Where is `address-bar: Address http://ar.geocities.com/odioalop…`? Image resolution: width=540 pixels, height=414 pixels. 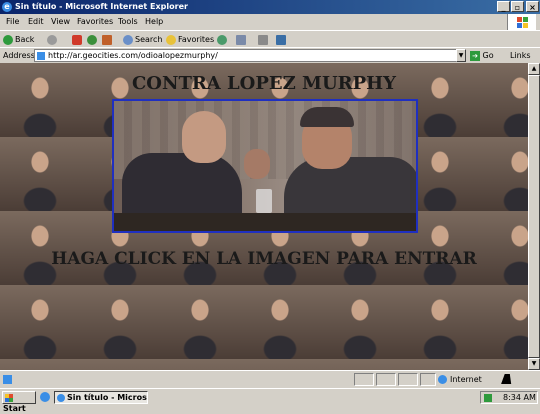
address-bar: Address http://ar.geocities.com/odioalop… is located at coordinates (270, 55).